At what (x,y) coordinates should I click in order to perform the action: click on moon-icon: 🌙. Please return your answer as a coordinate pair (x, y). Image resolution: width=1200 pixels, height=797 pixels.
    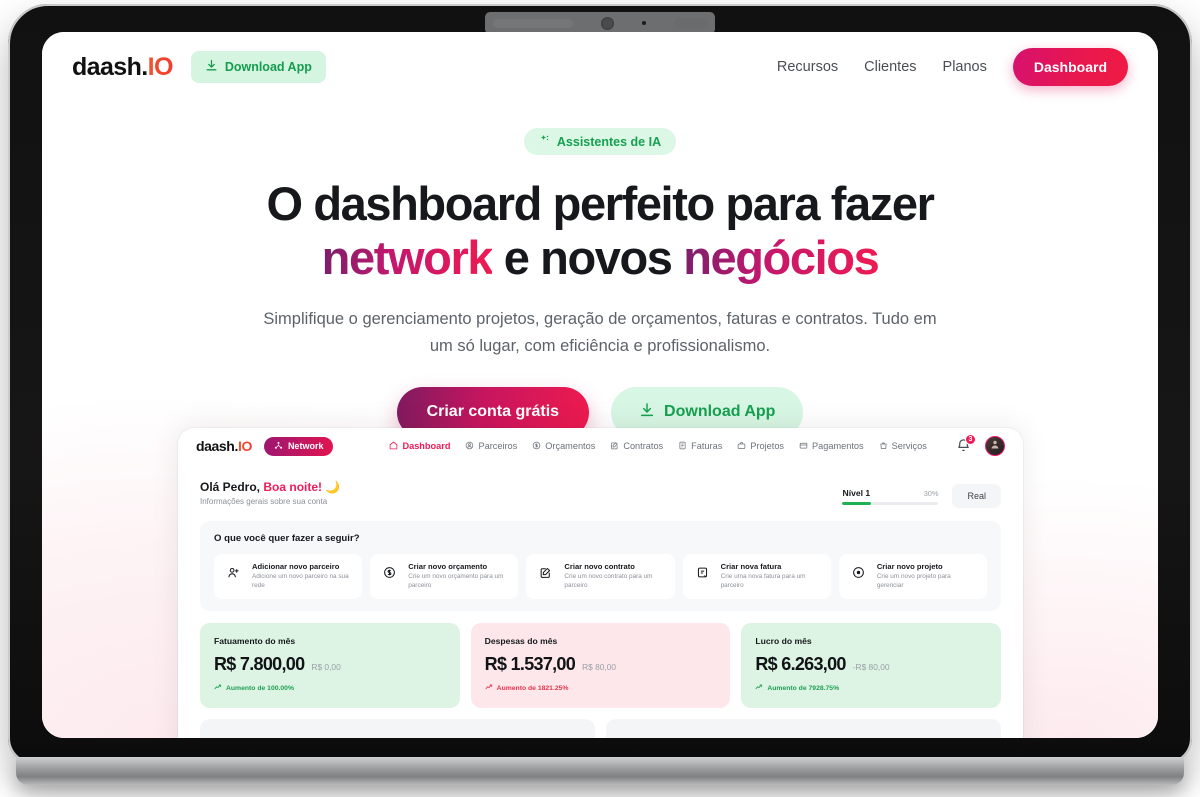
    Looking at the image, I should click on (333, 487).